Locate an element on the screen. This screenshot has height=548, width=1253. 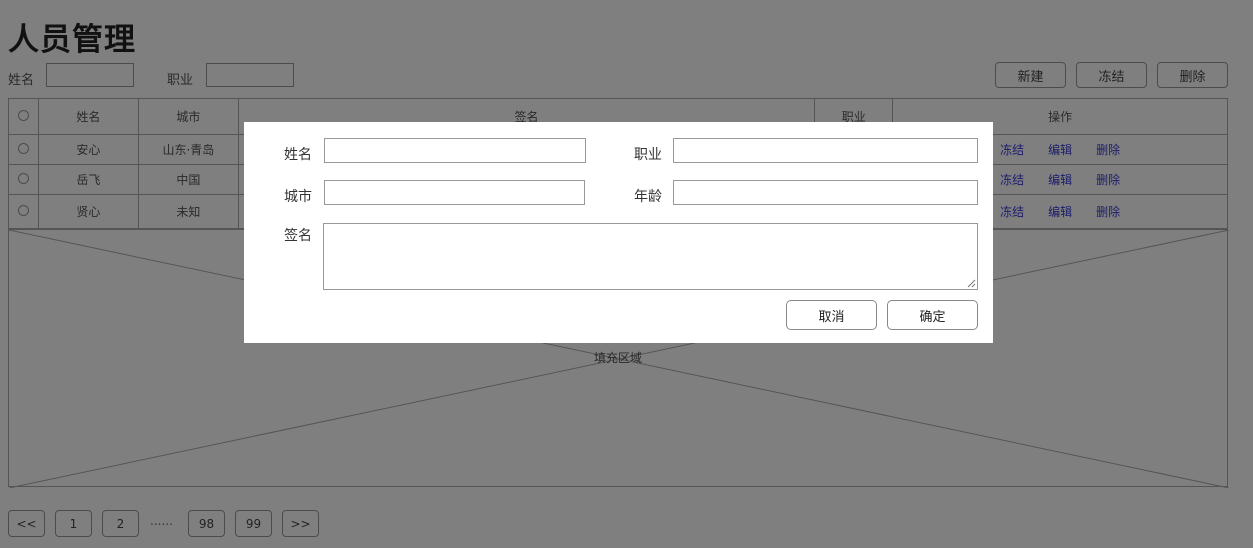
dialog-city-input is located at coordinates (454, 192).